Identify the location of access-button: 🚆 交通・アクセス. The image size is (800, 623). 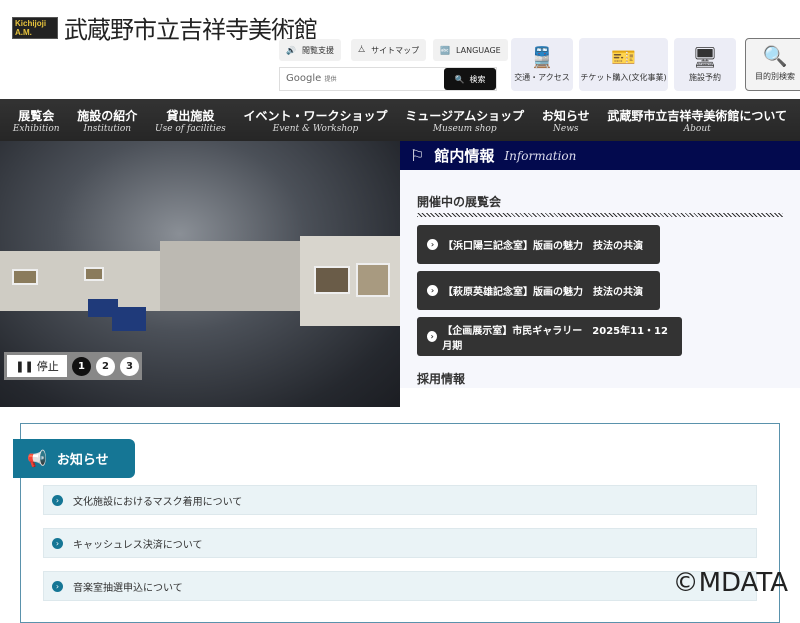
(542, 64).